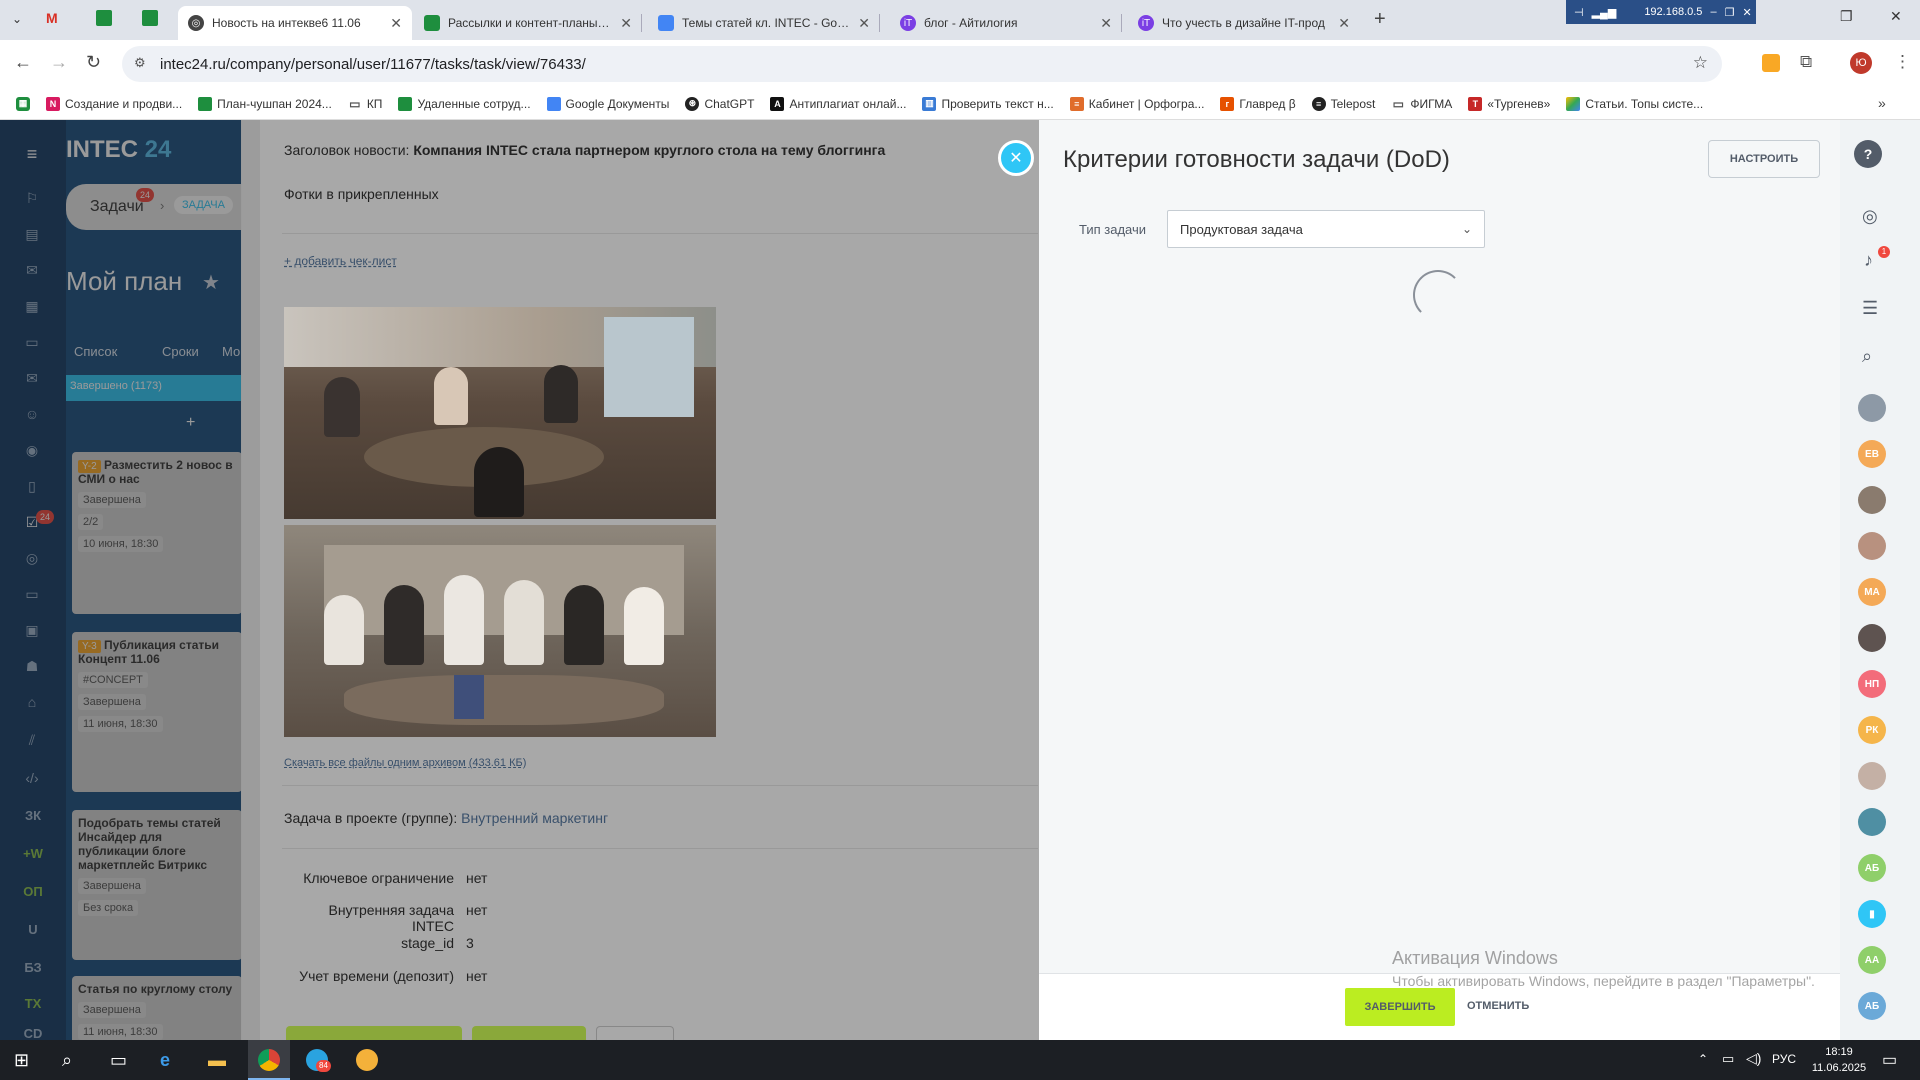  Describe the element at coordinates (1509, 103) in the screenshot. I see `bookmark-item: T «Тургенев»` at that location.